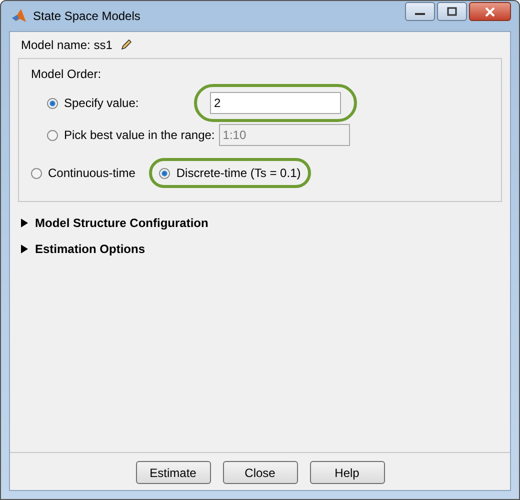 The height and width of the screenshot is (500, 520). I want to click on option-label: Specify value:, so click(101, 103).